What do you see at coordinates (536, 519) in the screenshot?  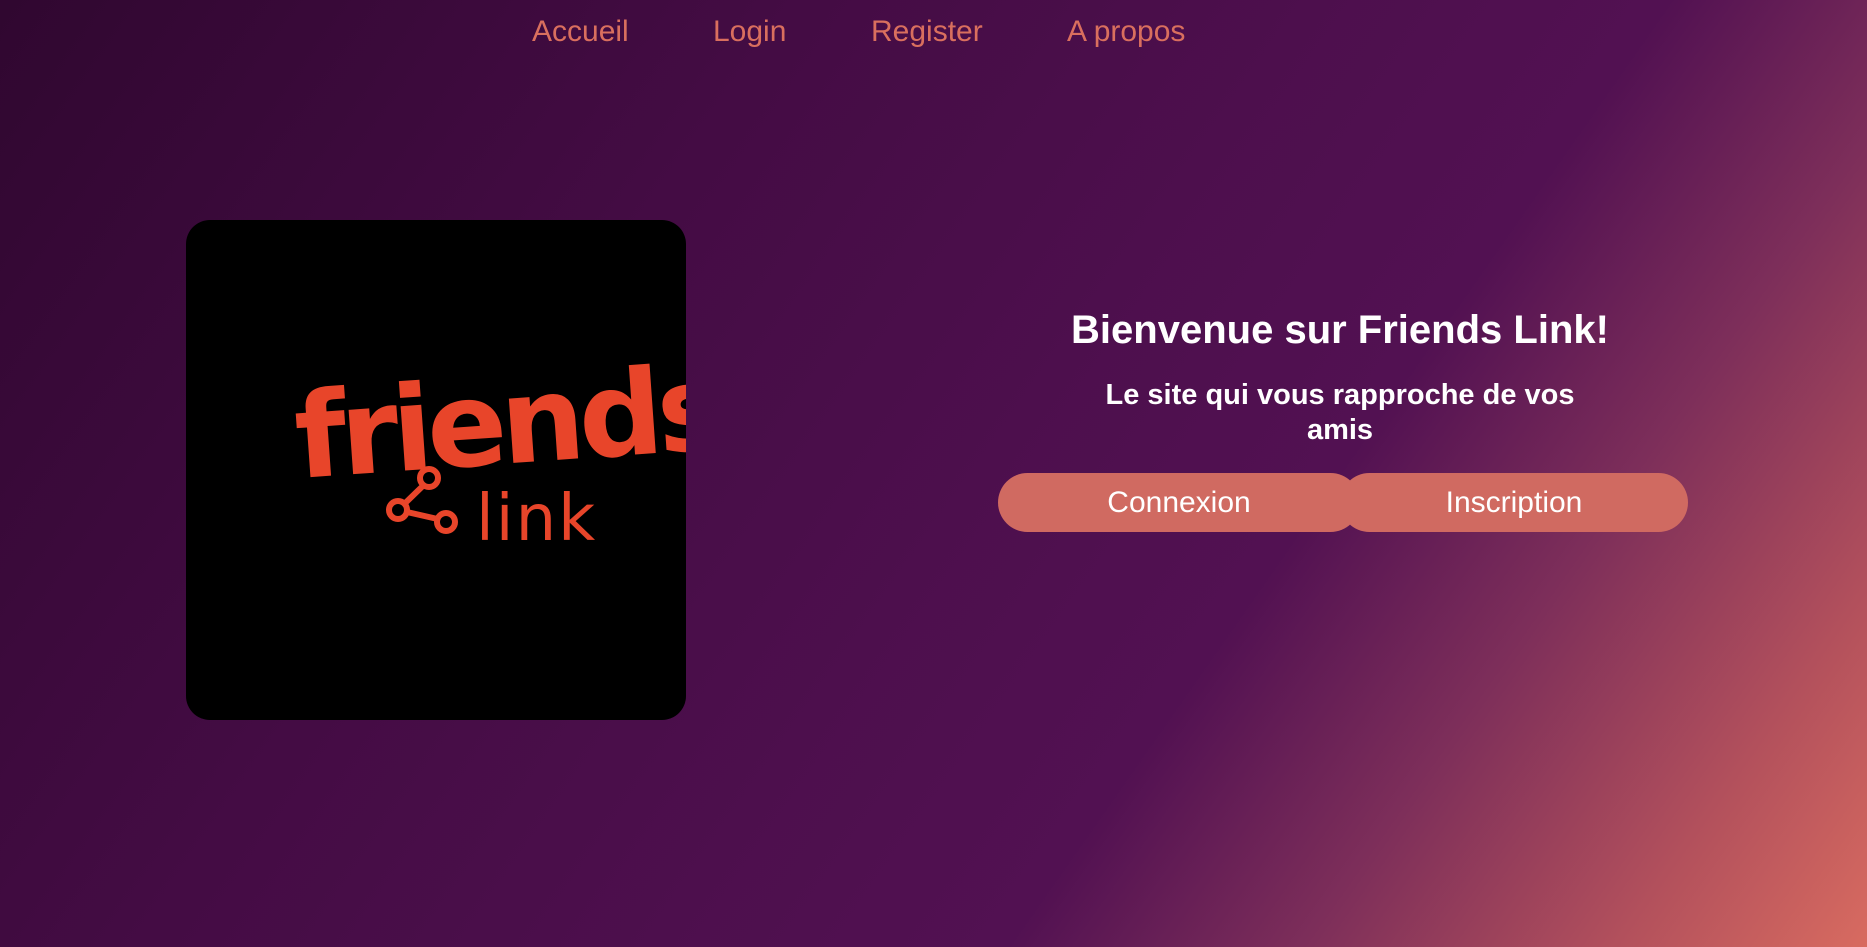 I see `logo-word-link: link` at bounding box center [536, 519].